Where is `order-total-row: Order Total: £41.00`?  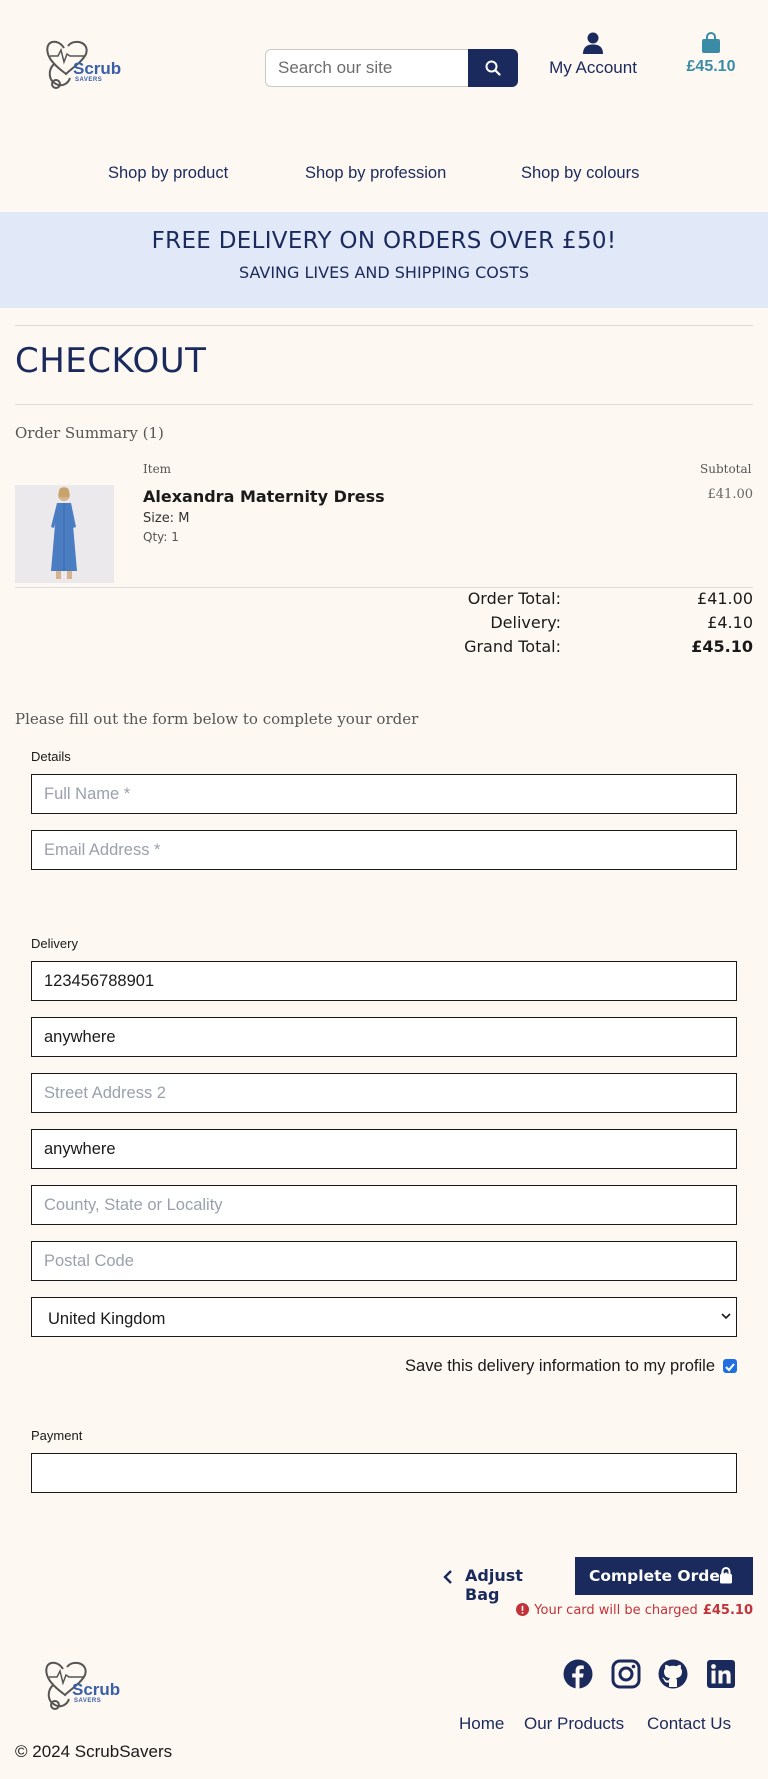
order-total-row: Order Total: £41.00 is located at coordinates (596, 601).